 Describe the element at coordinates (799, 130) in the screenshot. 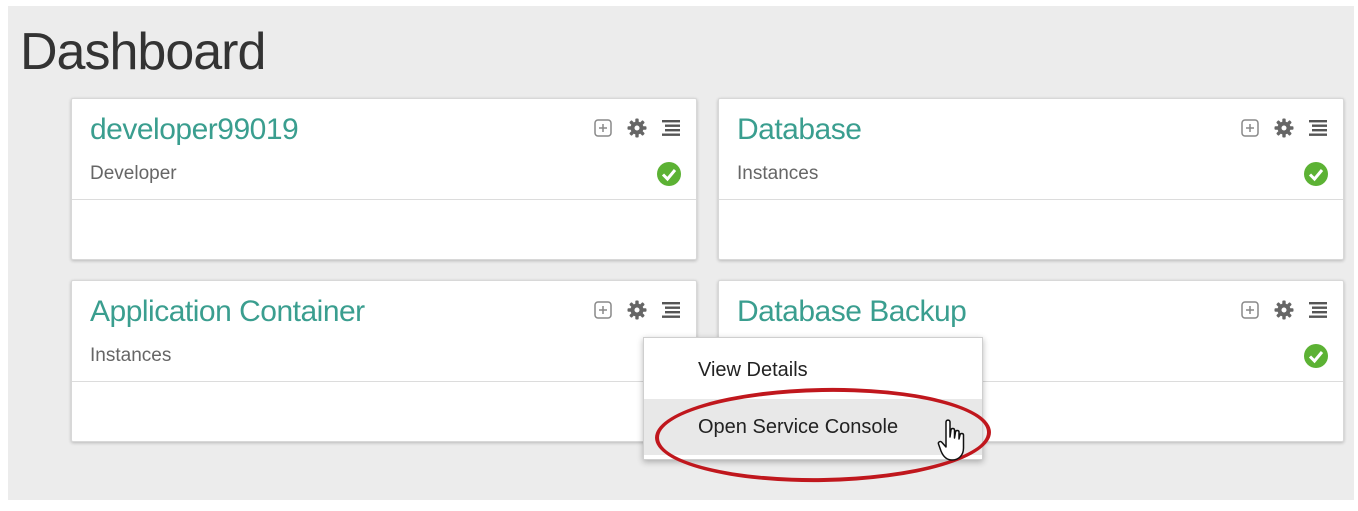

I see `card-title: Database` at that location.